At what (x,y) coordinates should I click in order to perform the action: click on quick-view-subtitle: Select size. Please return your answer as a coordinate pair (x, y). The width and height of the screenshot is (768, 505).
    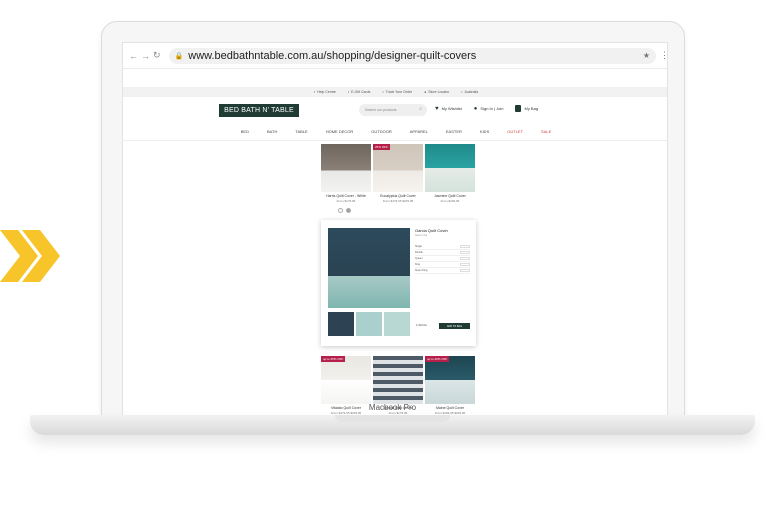
    Looking at the image, I should click on (421, 235).